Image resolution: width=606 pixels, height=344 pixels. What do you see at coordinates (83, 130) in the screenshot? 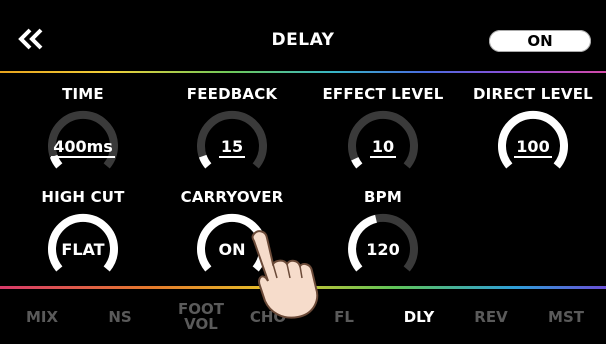
I see `knob-time: TIME 400ms` at bounding box center [83, 130].